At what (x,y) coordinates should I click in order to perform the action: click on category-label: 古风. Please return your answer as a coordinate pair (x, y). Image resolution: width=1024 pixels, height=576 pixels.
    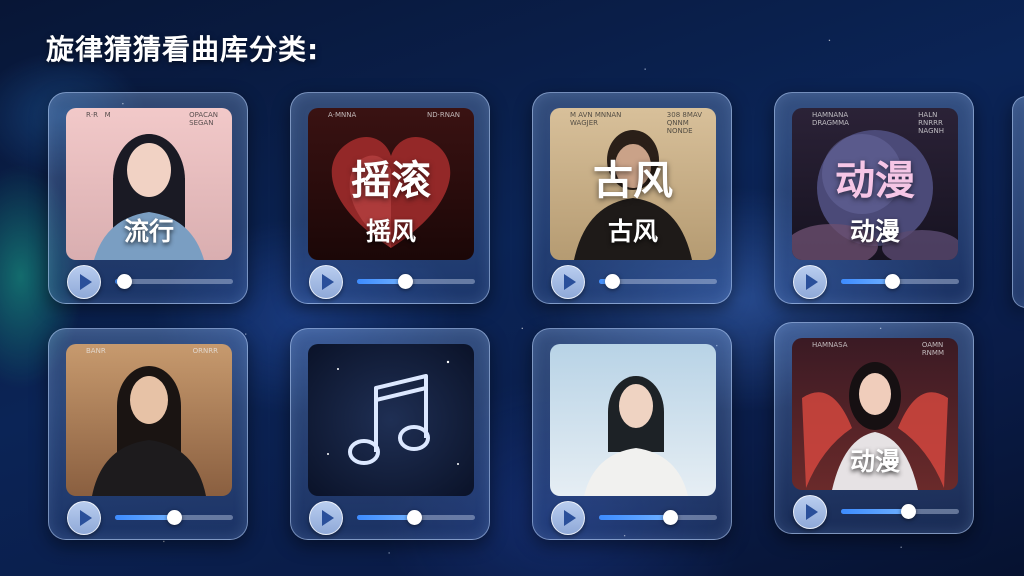
    Looking at the image, I should click on (632, 231).